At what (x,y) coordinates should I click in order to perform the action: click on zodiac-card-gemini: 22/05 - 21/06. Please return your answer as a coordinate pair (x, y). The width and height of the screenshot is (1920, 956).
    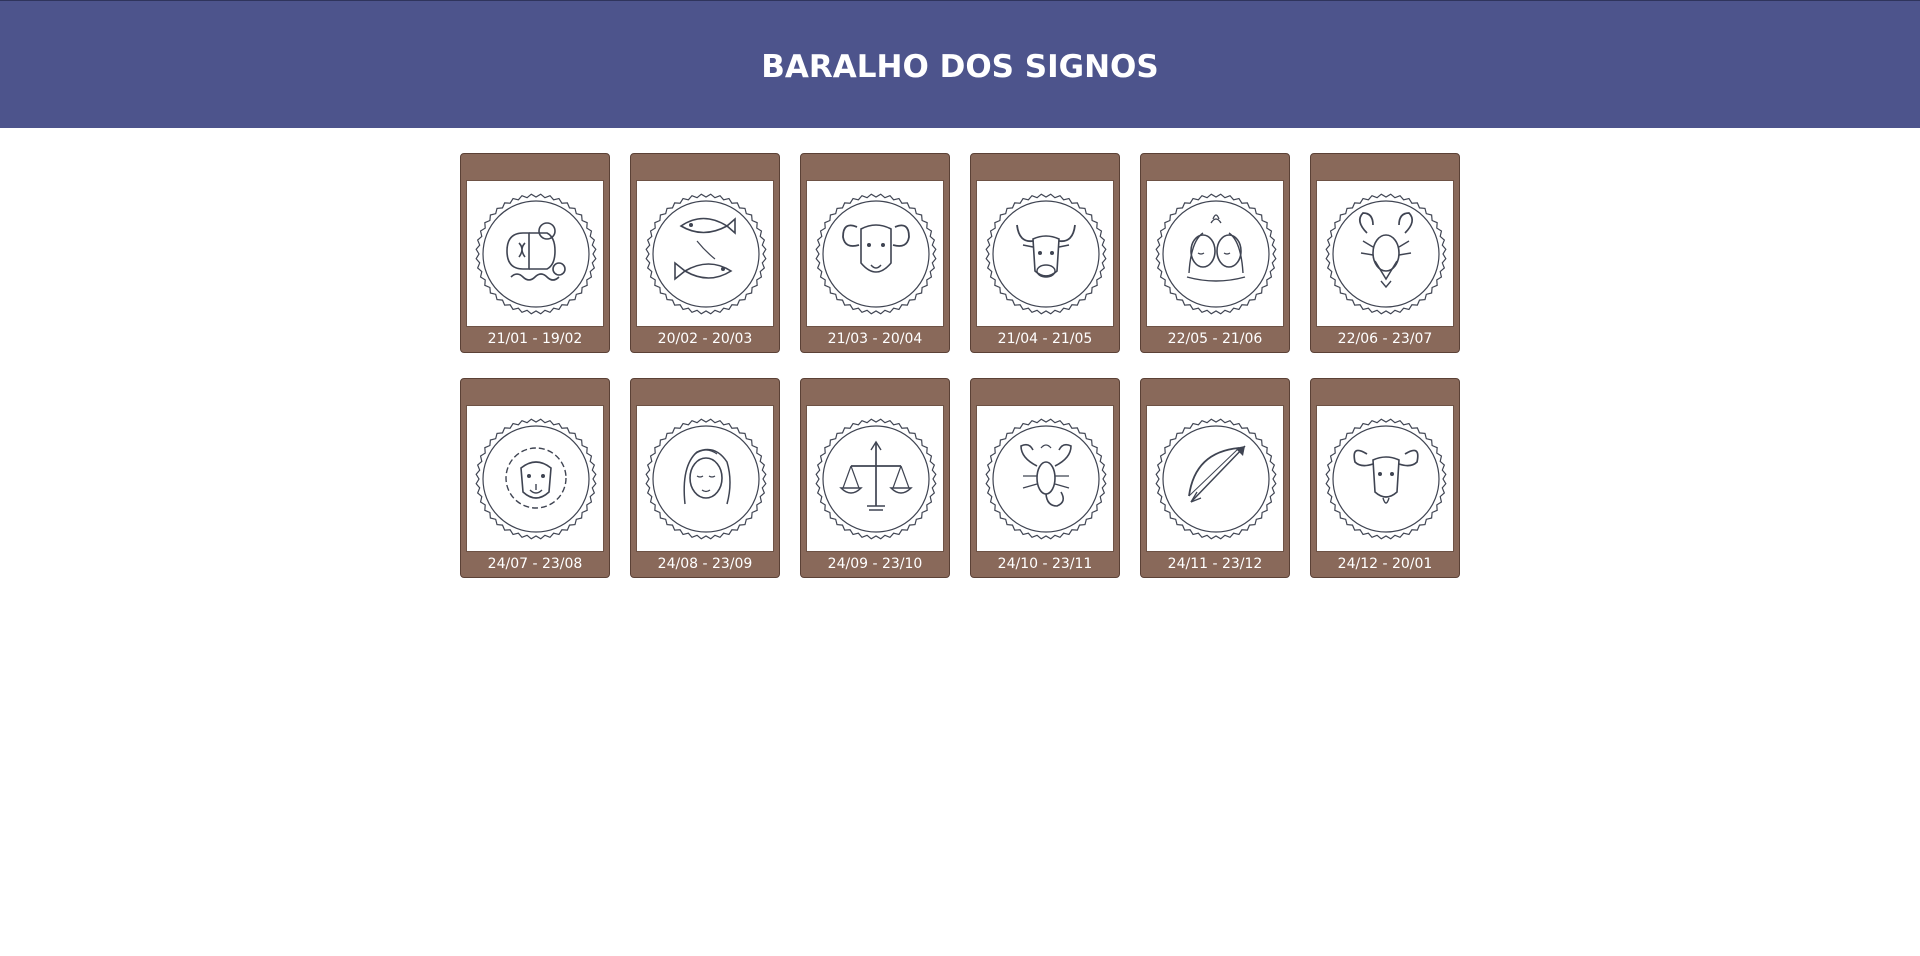
    Looking at the image, I should click on (1215, 253).